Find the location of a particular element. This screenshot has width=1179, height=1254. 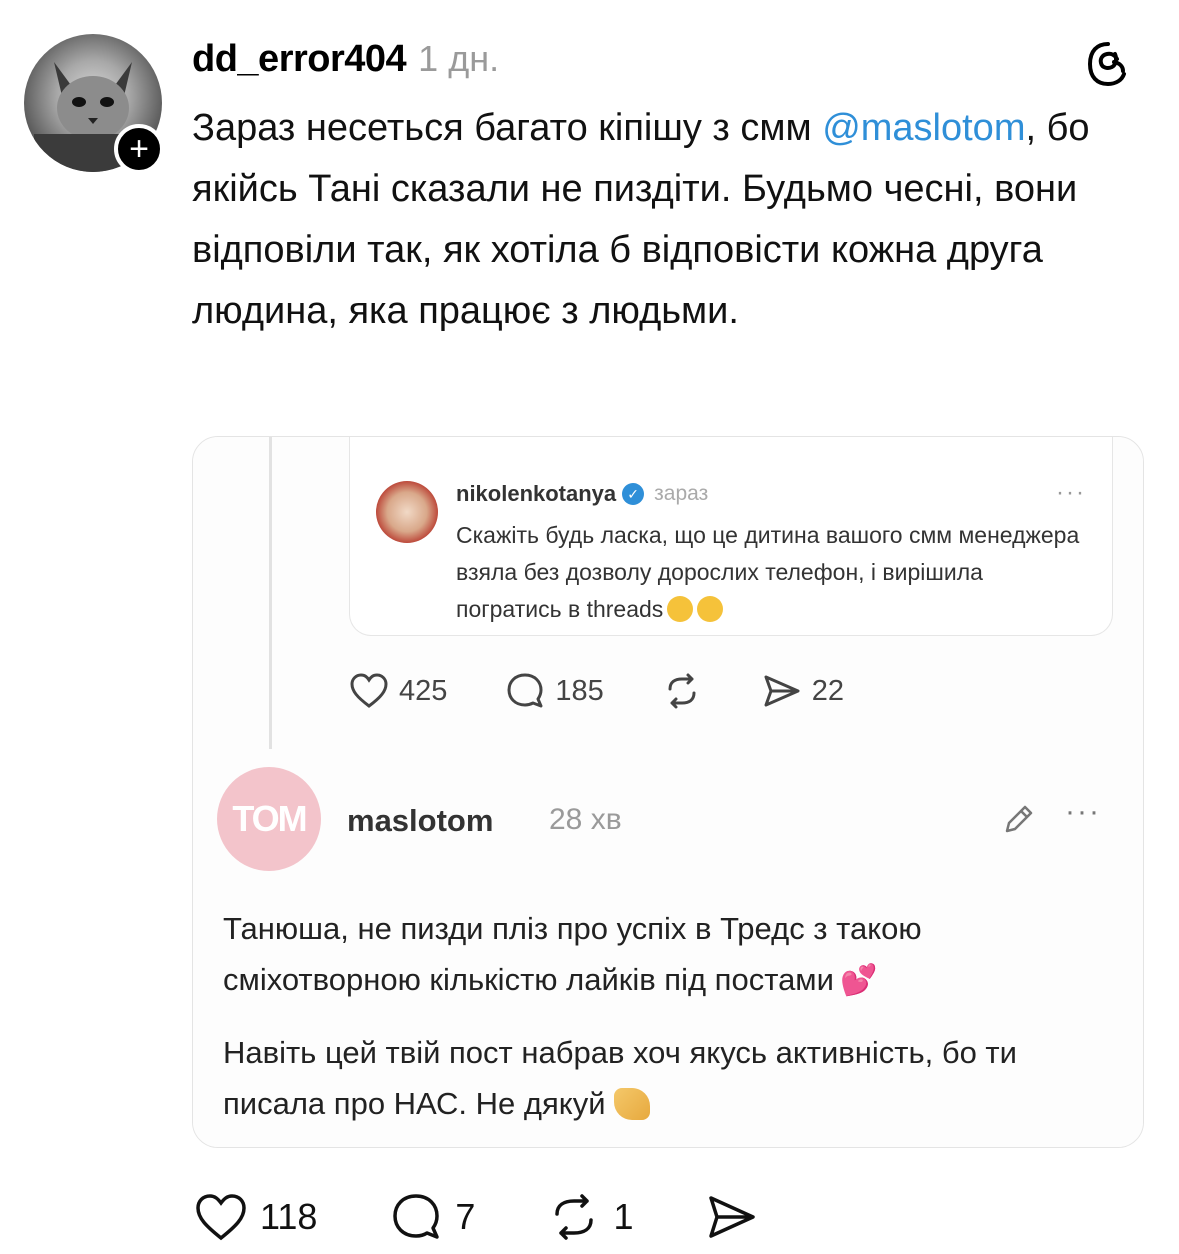

post-header: dd_error404 1 дн. is located at coordinates (345, 59).